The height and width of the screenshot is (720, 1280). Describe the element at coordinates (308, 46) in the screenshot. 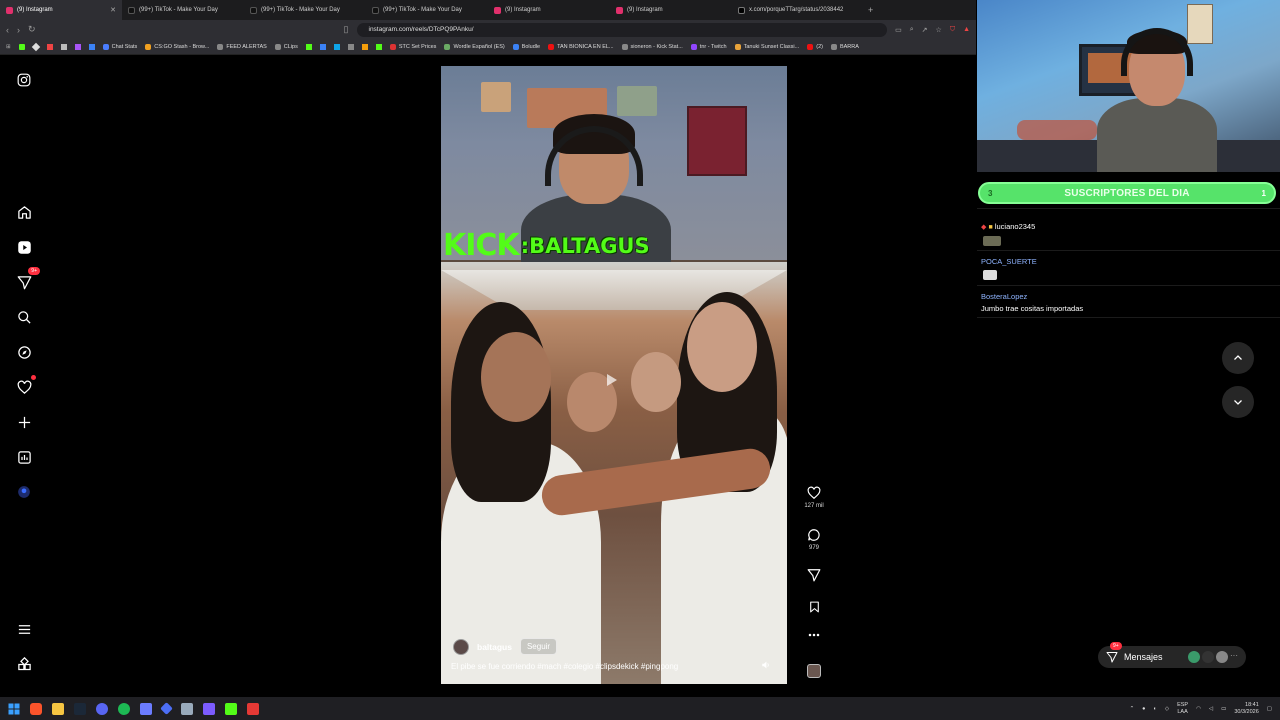

I see `bookmark-green-icon` at that location.